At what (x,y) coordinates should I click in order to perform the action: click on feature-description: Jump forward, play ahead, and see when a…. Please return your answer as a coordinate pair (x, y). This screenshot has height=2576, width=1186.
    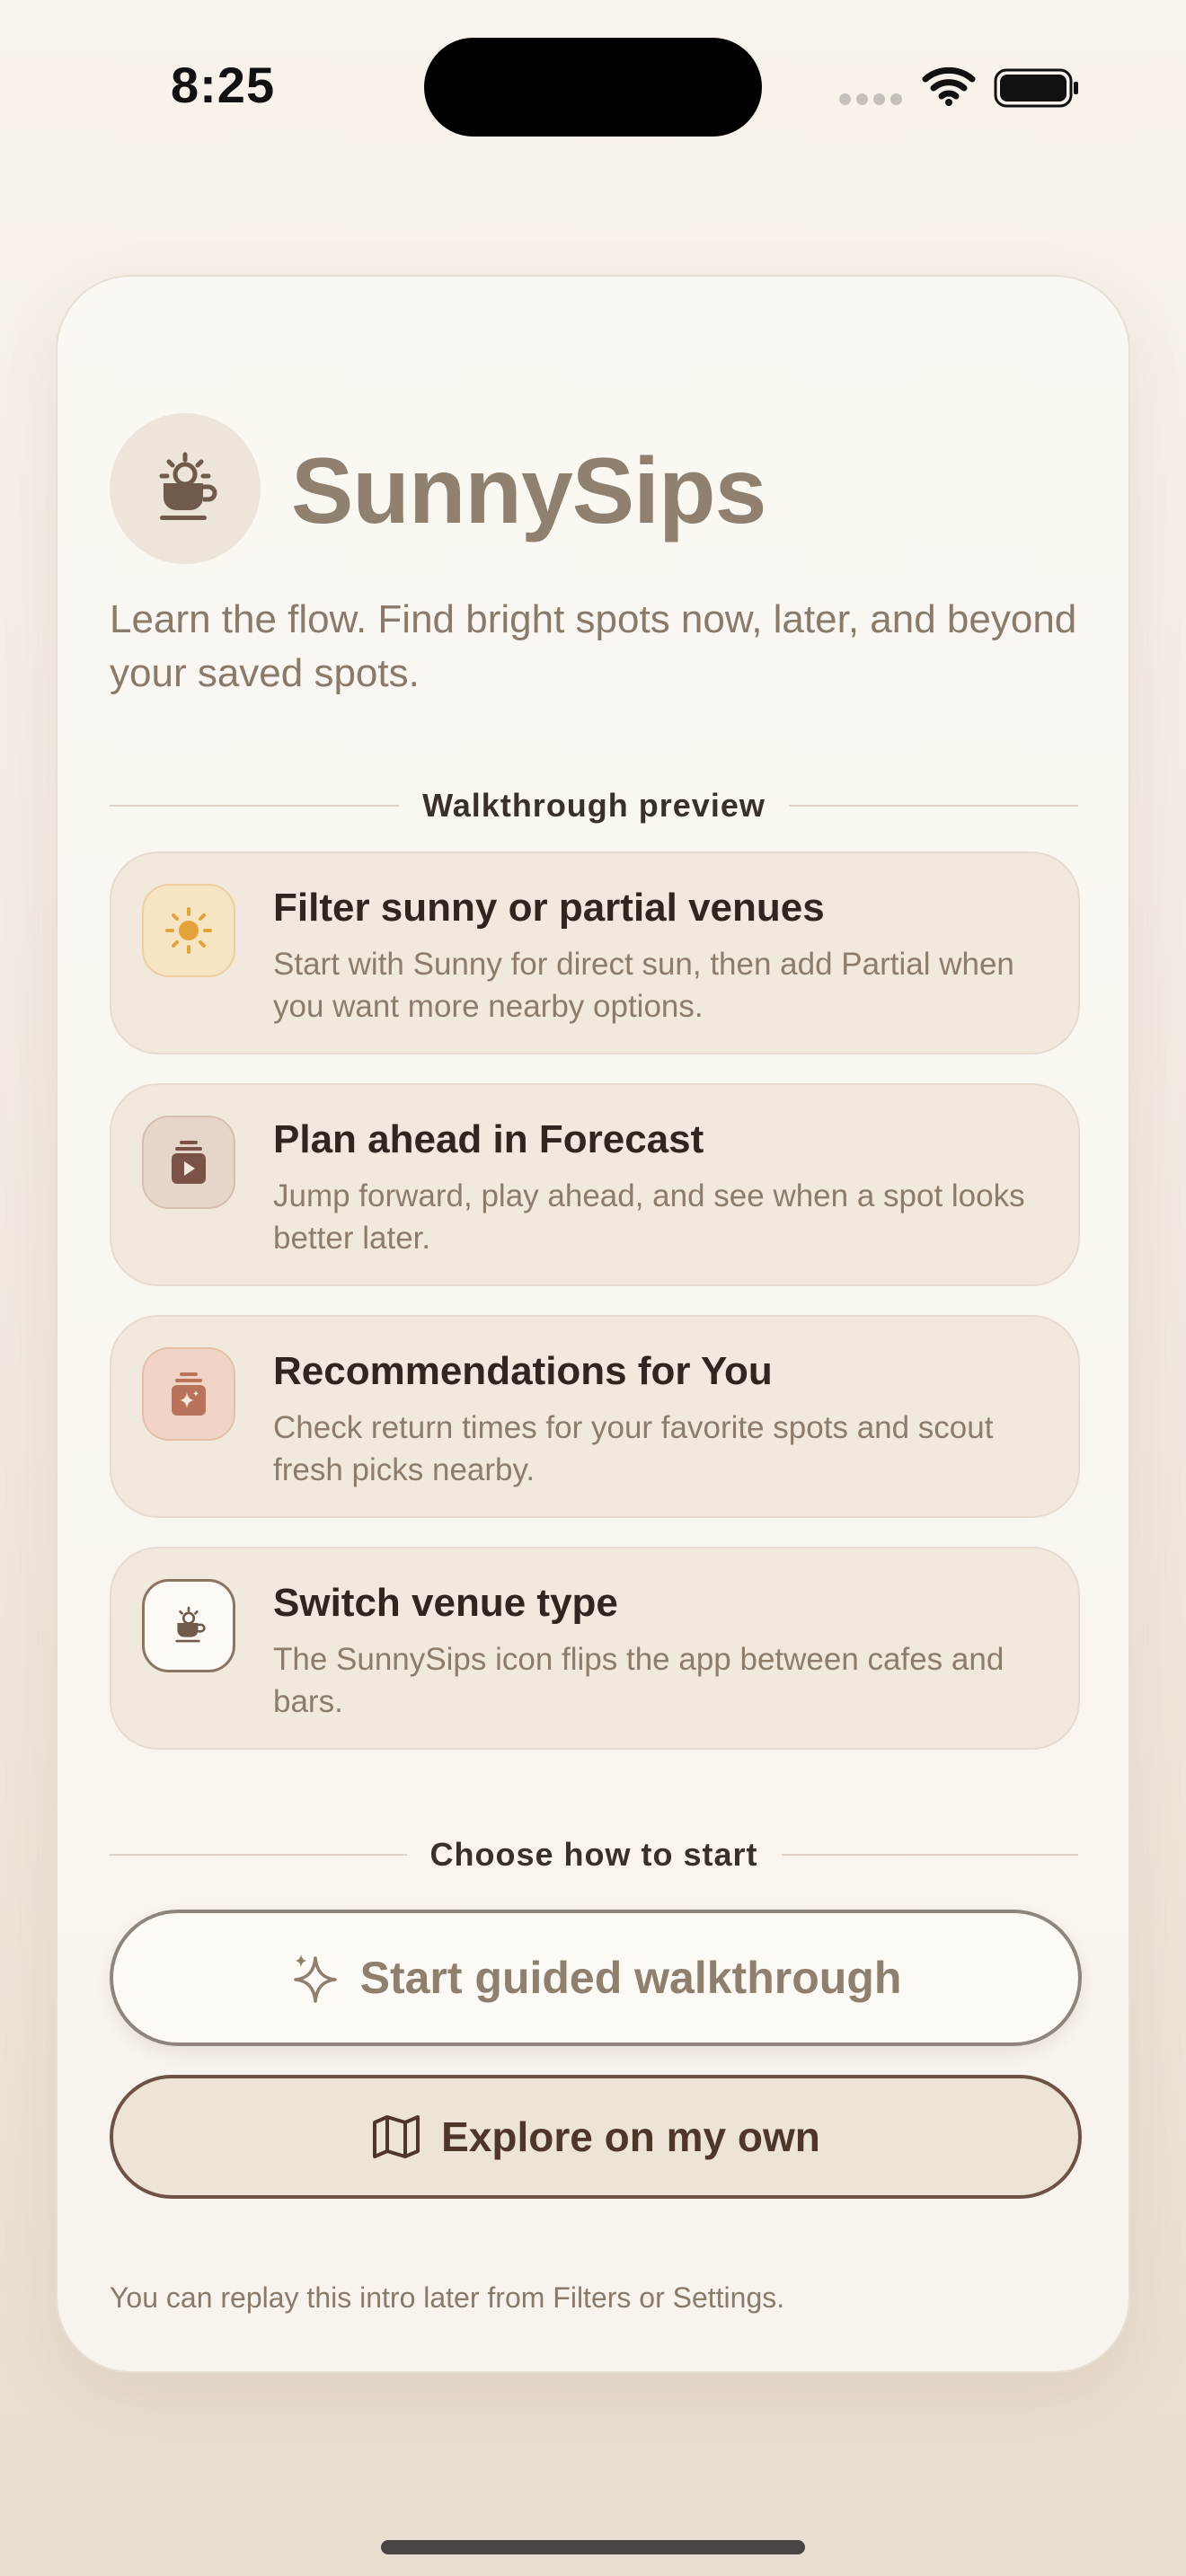
    Looking at the image, I should click on (649, 1217).